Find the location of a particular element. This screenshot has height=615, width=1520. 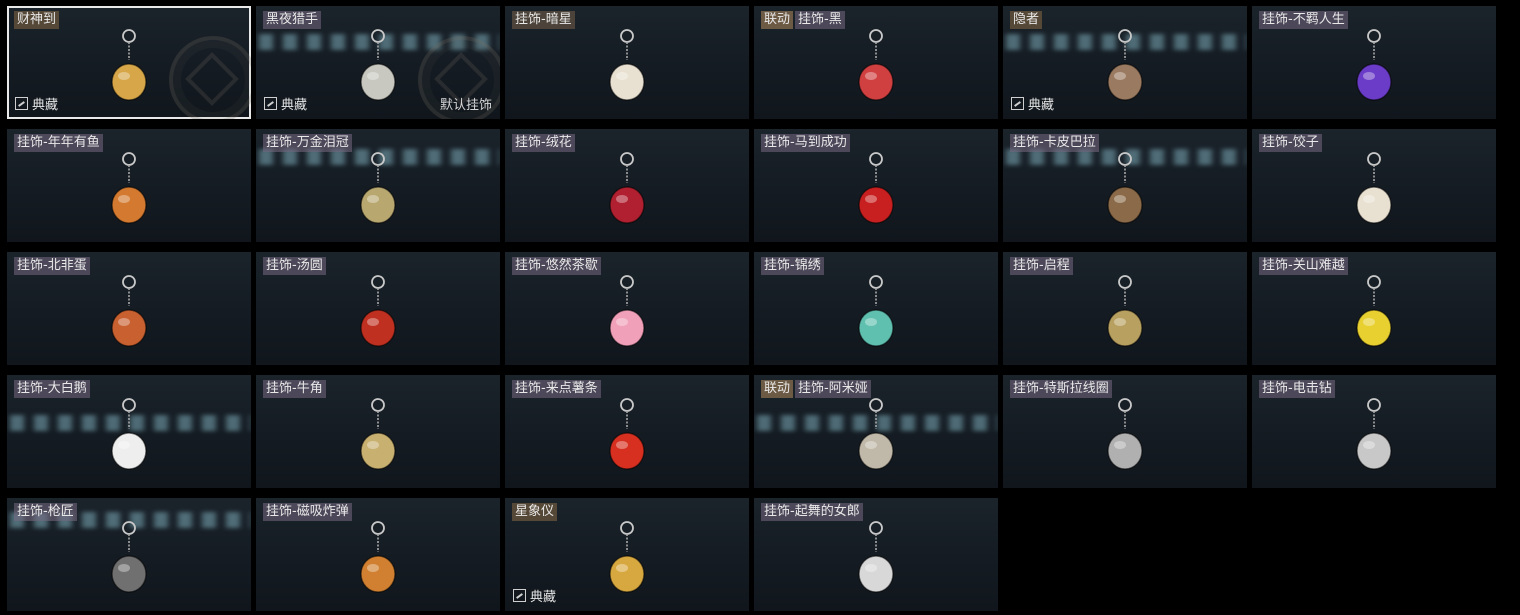

charm-name: 挂饰-悠然茶歇 is located at coordinates (556, 266).